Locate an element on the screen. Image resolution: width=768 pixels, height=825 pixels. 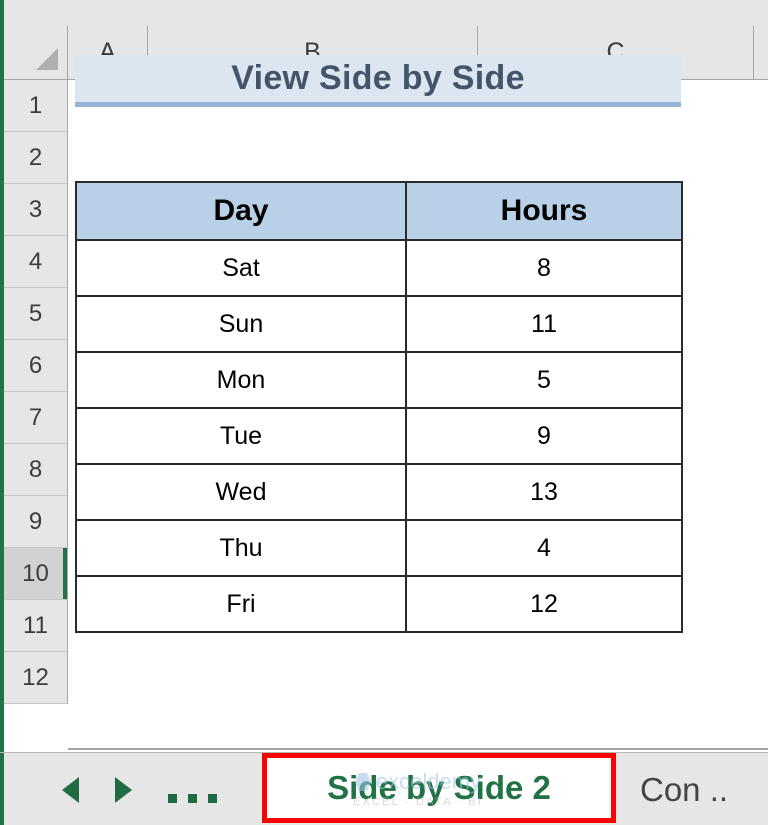
table-row: Sun 11 is located at coordinates (379, 324).